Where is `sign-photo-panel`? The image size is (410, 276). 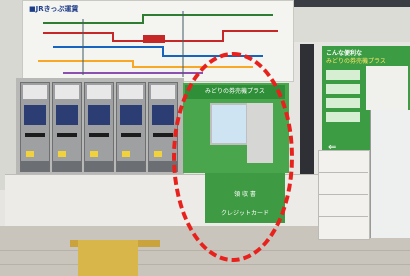
sign-photo-panel is located at coordinates (387, 88).